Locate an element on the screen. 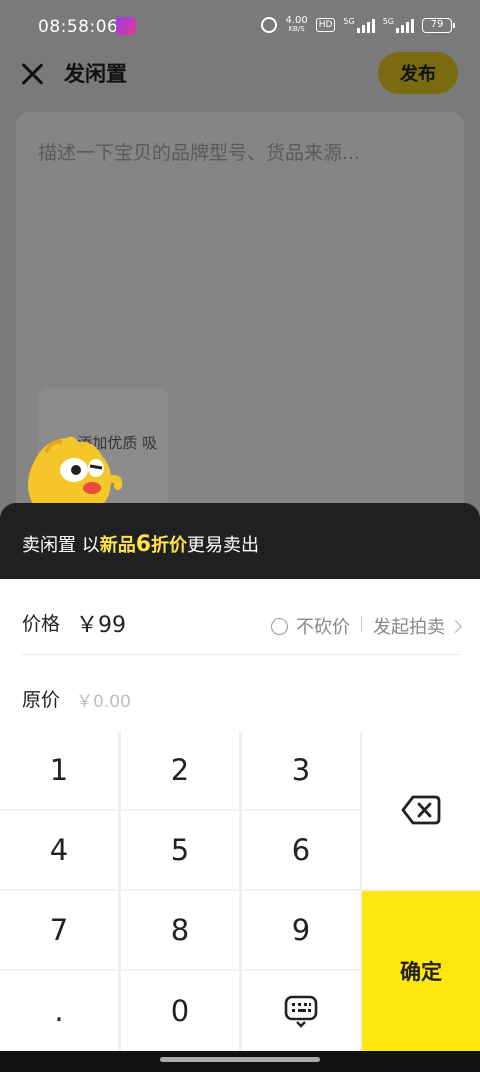 The height and width of the screenshot is (1072, 480). key-0: 0 is located at coordinates (180, 1011).